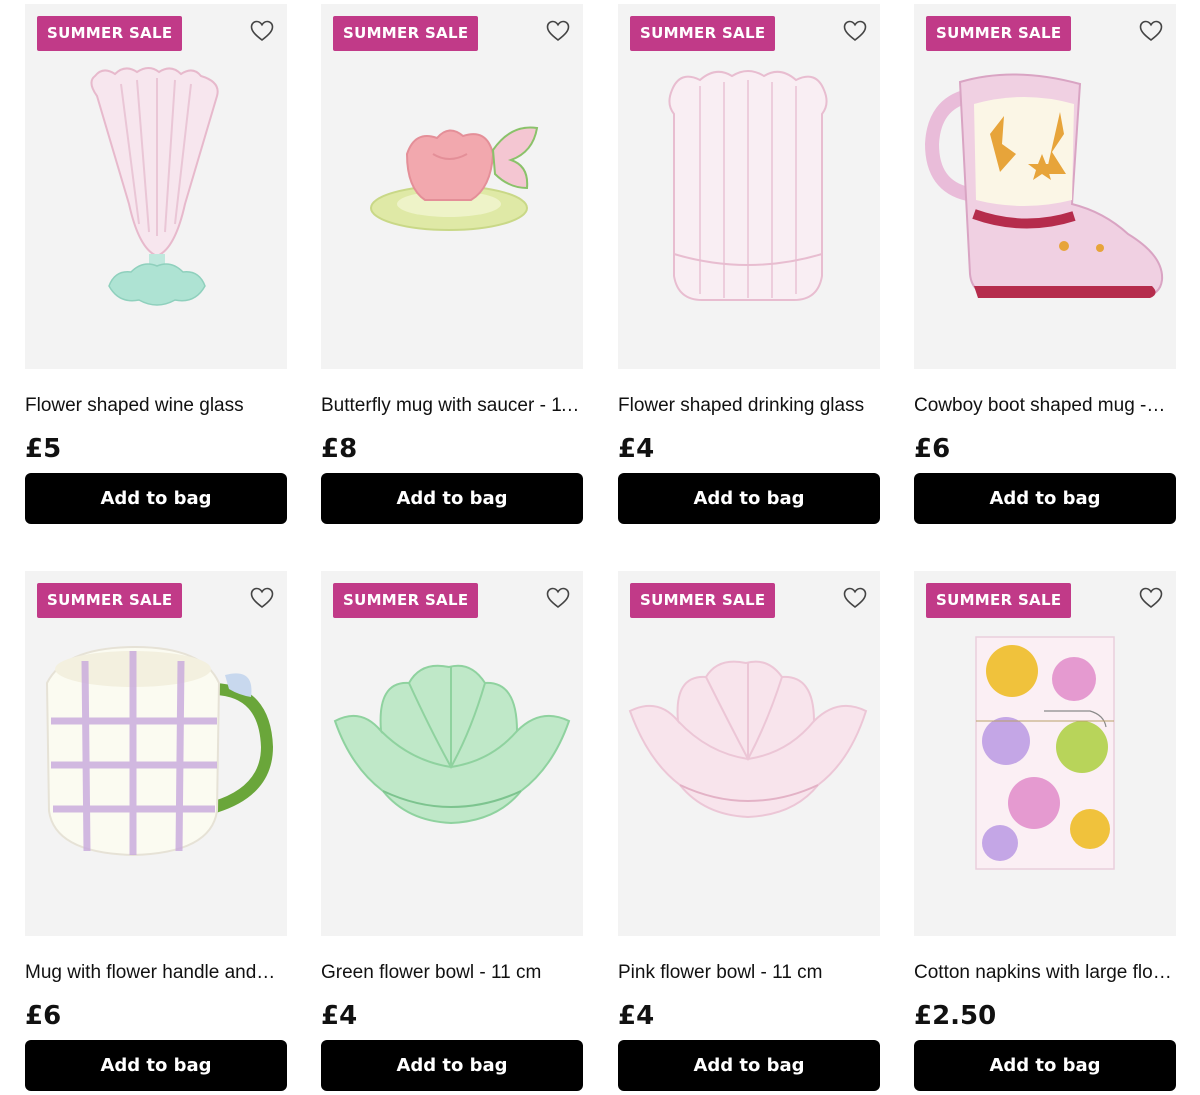 The width and height of the screenshot is (1200, 1095). I want to click on product-price: £8, so click(339, 449).